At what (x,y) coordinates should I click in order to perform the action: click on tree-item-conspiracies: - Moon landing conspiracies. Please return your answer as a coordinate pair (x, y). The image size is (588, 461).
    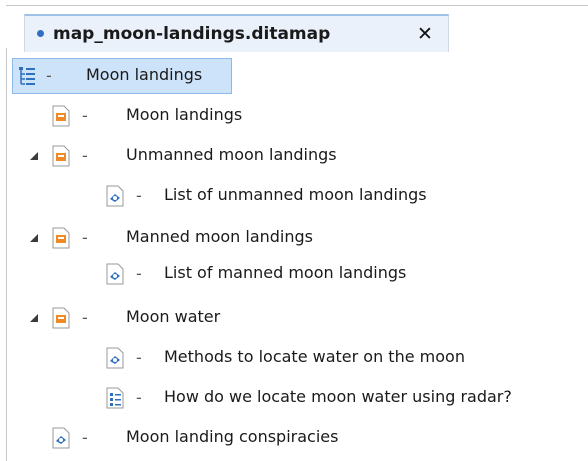
    Looking at the image, I should click on (220, 438).